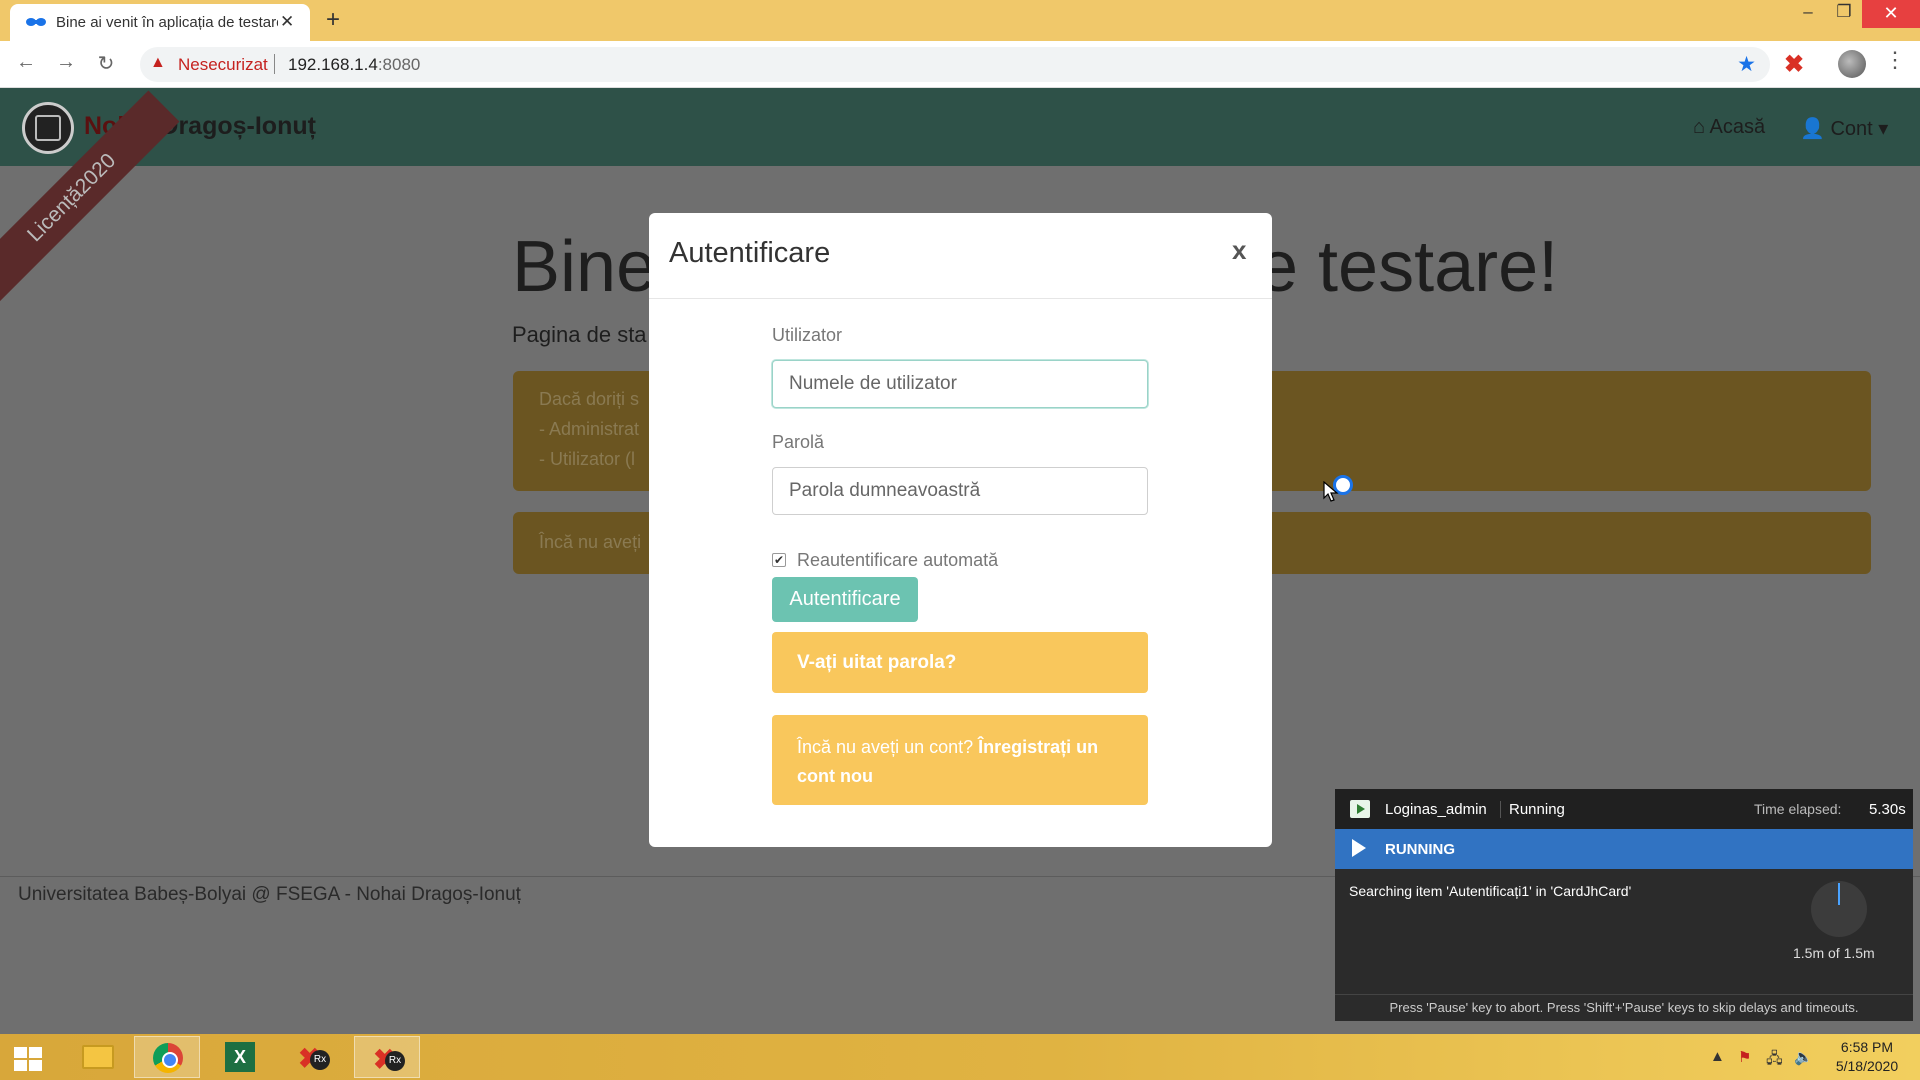 The image size is (1920, 1080). I want to click on warning-icon: ▲, so click(158, 62).